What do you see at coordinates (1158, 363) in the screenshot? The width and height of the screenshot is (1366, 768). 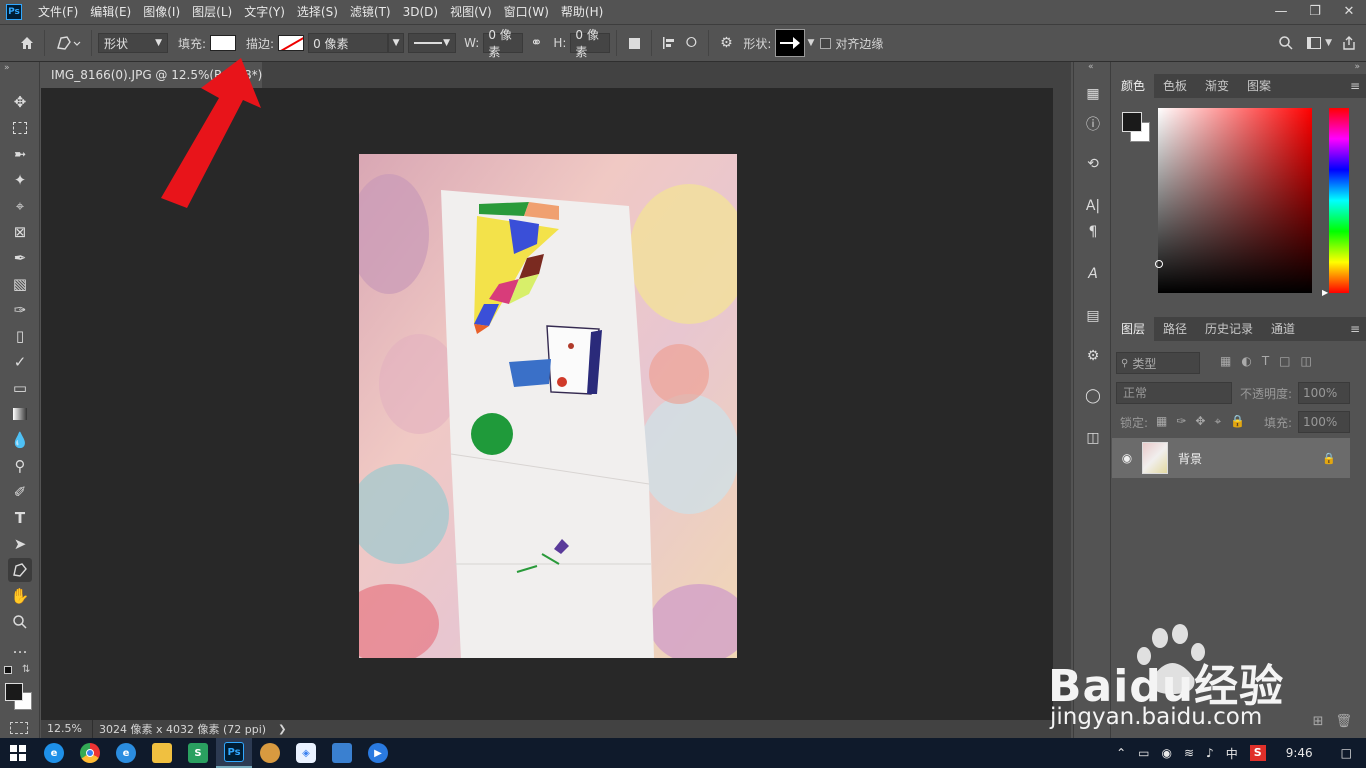 I see `layer-filter-select: ⚲ 类型` at bounding box center [1158, 363].